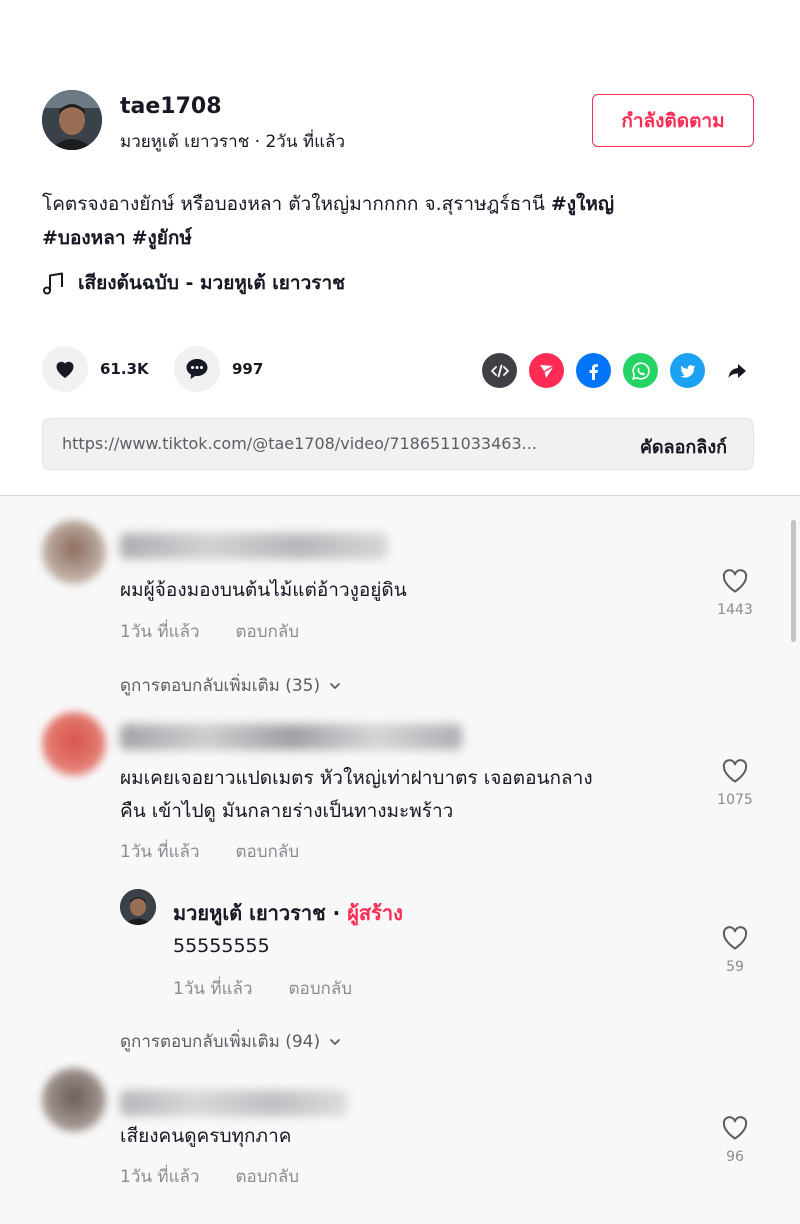  I want to click on view-more-replies-label: ดูการตอบกลับเพิ่มเติม (94), so click(220, 1042).